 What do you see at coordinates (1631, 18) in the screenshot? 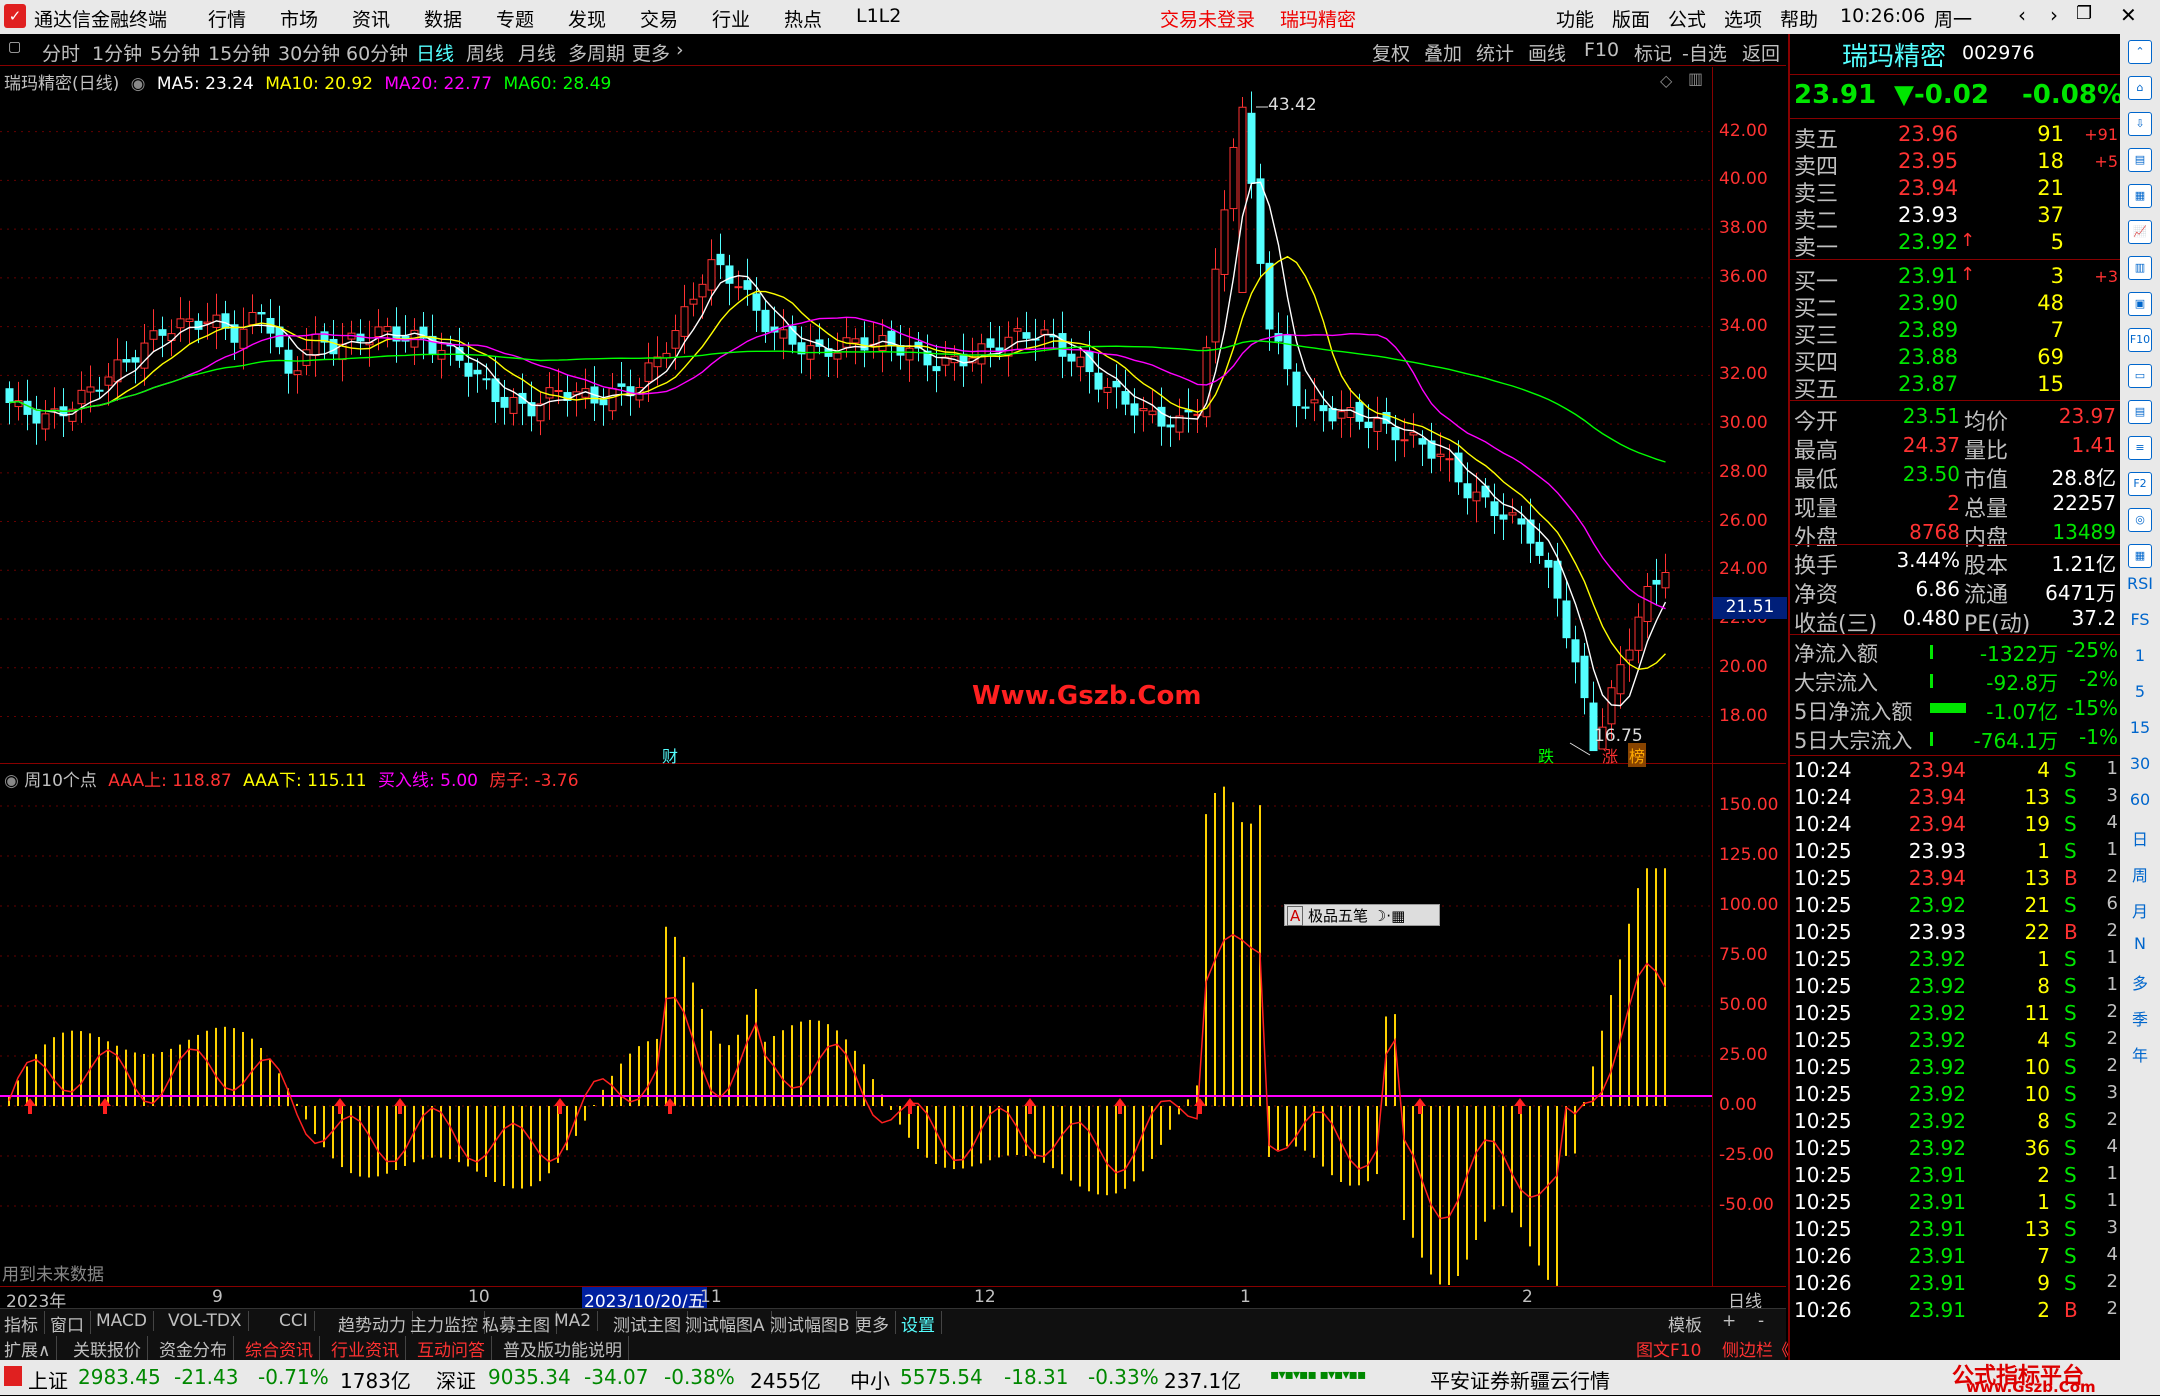
I see `menu-item: 版面` at bounding box center [1631, 18].